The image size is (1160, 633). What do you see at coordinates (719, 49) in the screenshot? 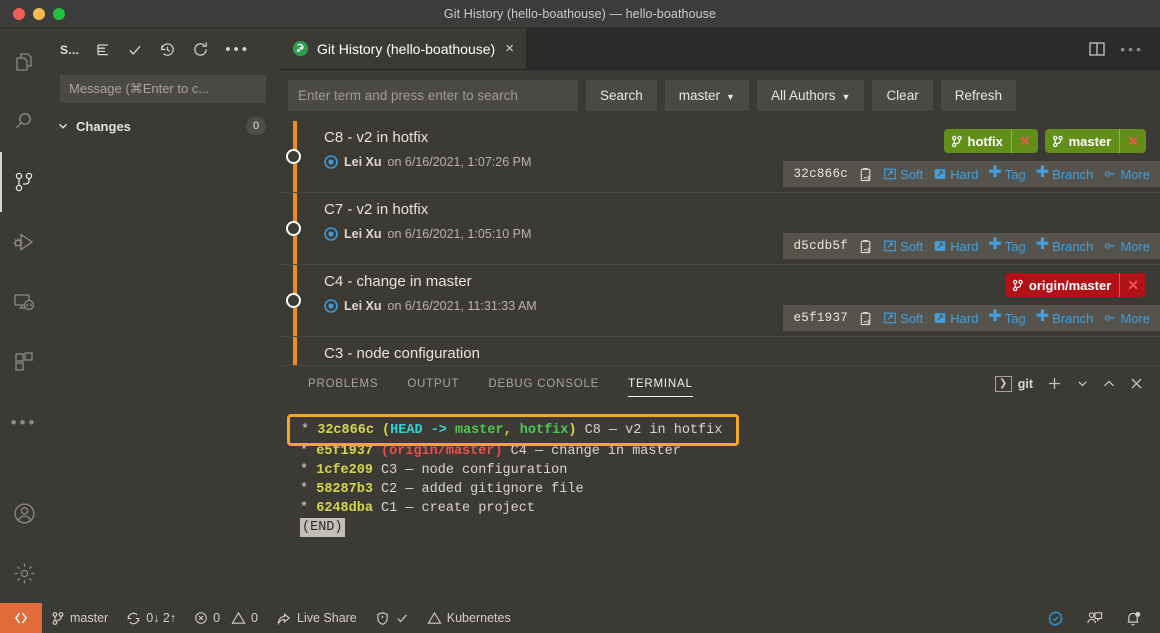
I see `editor-tabs: Git History (hello-boathouse) × •••` at bounding box center [719, 49].